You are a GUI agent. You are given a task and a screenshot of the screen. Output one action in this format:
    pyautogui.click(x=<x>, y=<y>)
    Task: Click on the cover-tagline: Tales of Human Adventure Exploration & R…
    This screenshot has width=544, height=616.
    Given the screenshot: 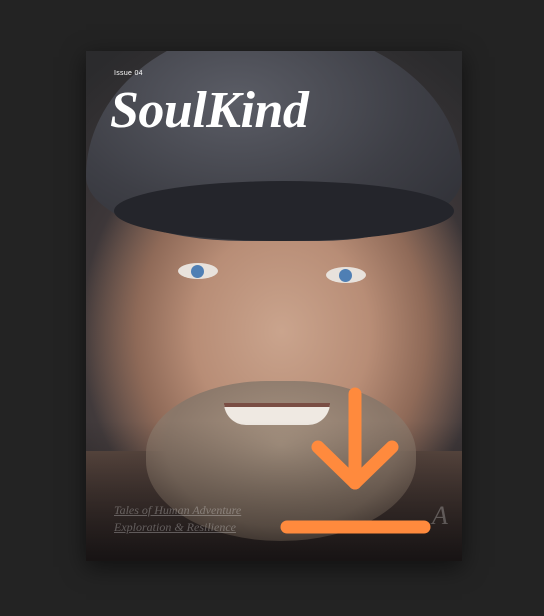 What is the action you would take?
    pyautogui.click(x=177, y=519)
    